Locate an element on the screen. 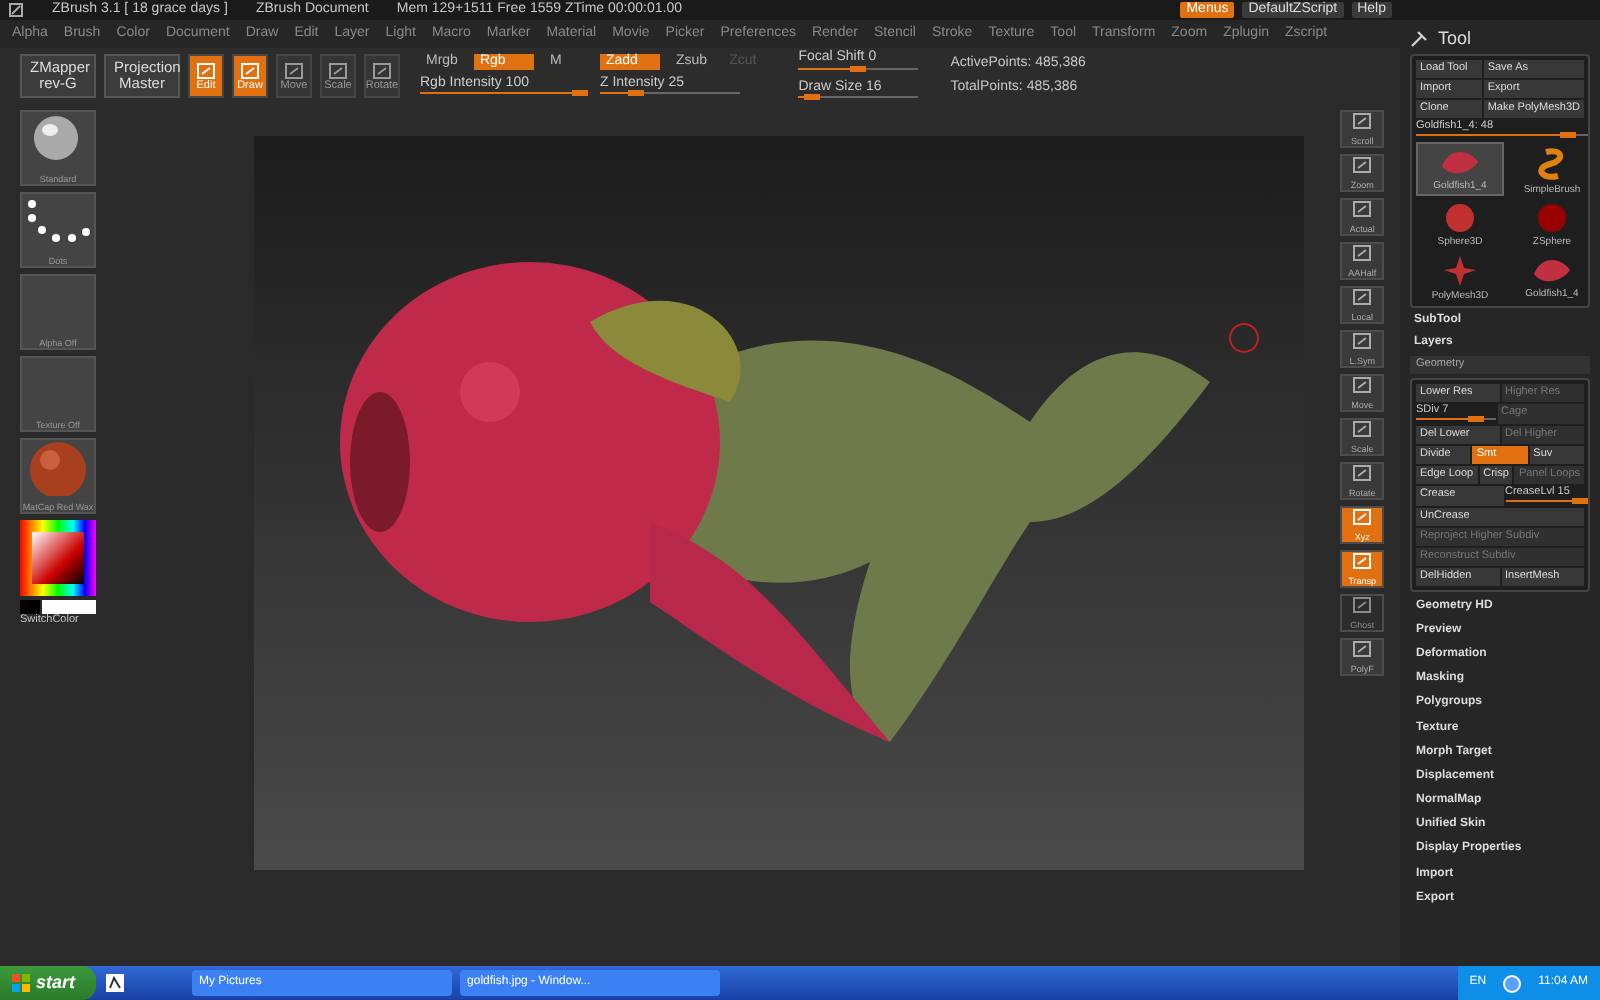  hammer-icon is located at coordinates (1420, 38).